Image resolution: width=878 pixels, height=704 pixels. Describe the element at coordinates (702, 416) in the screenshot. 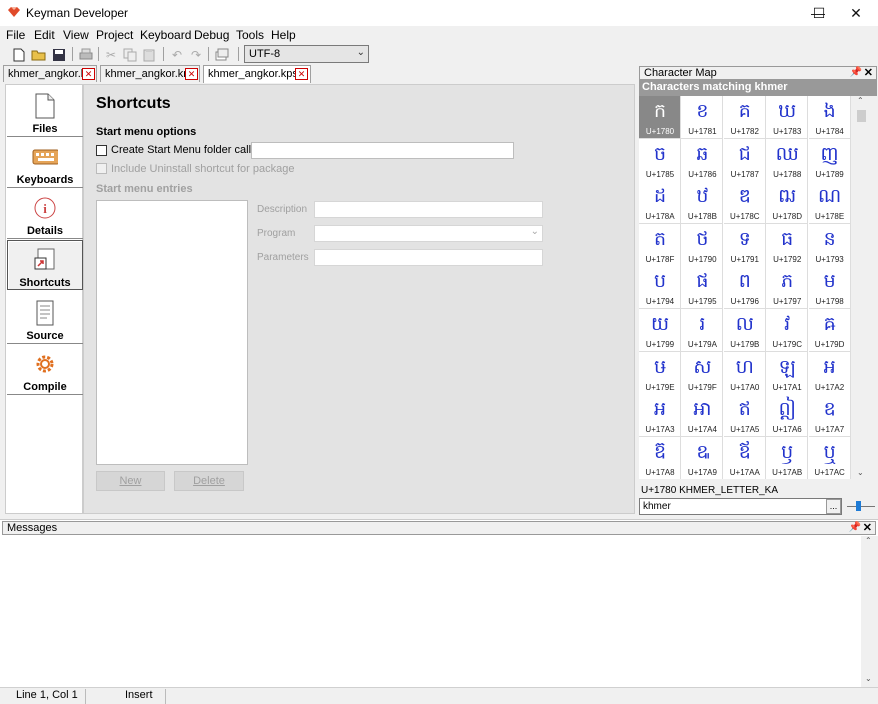

I see `char-cell: ឤ U+17A4` at that location.